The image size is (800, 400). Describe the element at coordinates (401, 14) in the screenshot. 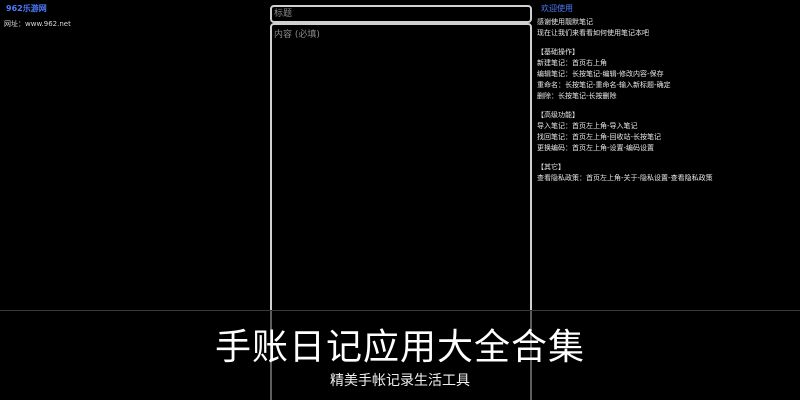

I see `title-input` at that location.